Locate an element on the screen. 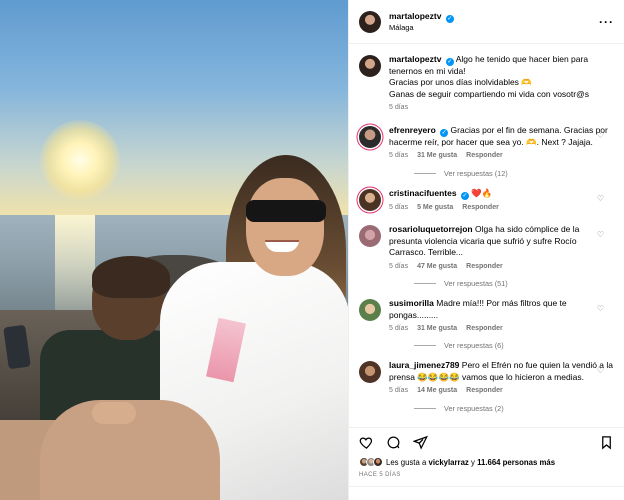  comment-likes: 47 Me gusta is located at coordinates (437, 266).